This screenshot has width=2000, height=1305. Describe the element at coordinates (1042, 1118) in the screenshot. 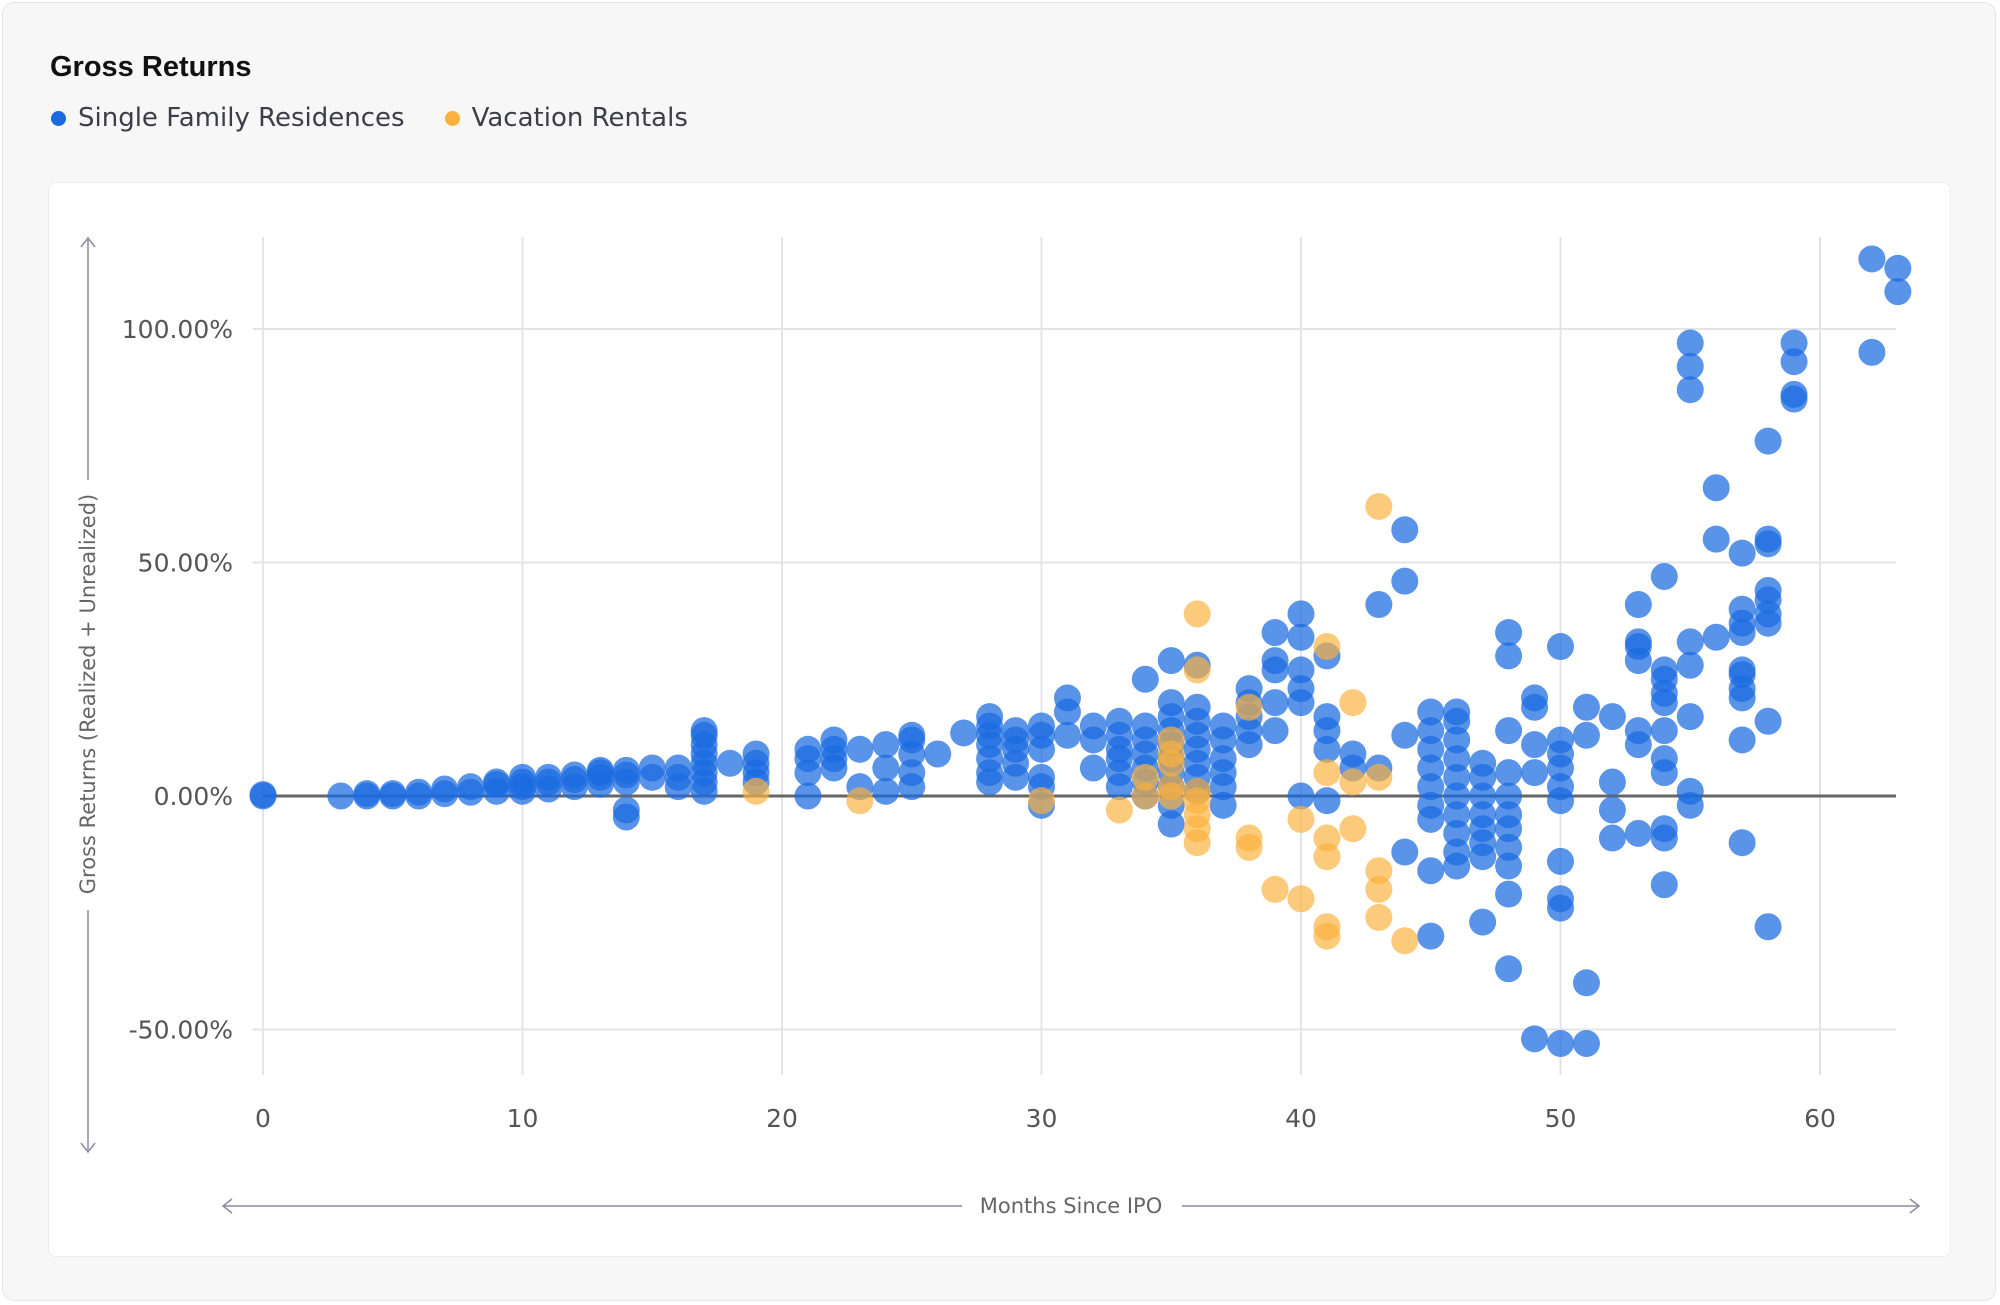

I see `x-tick-label: 30` at that location.